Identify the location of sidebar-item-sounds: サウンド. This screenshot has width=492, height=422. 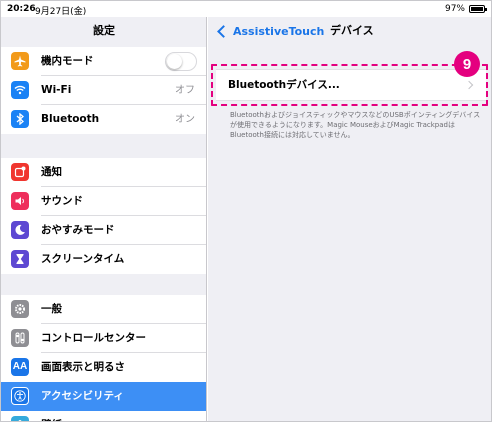
(103, 201).